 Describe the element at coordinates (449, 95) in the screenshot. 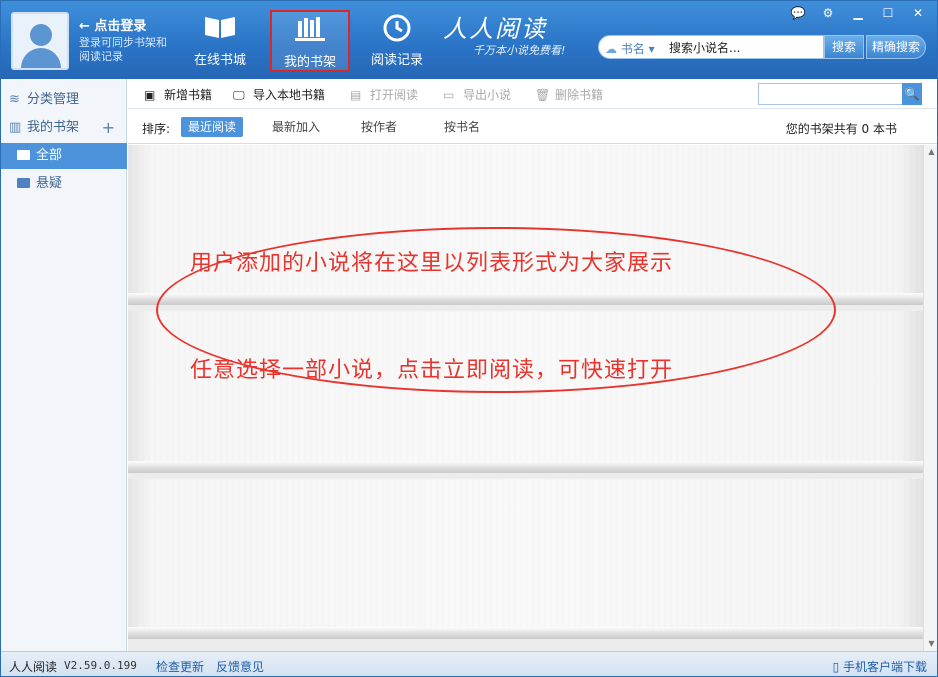

I see `export-icon: ▭` at that location.